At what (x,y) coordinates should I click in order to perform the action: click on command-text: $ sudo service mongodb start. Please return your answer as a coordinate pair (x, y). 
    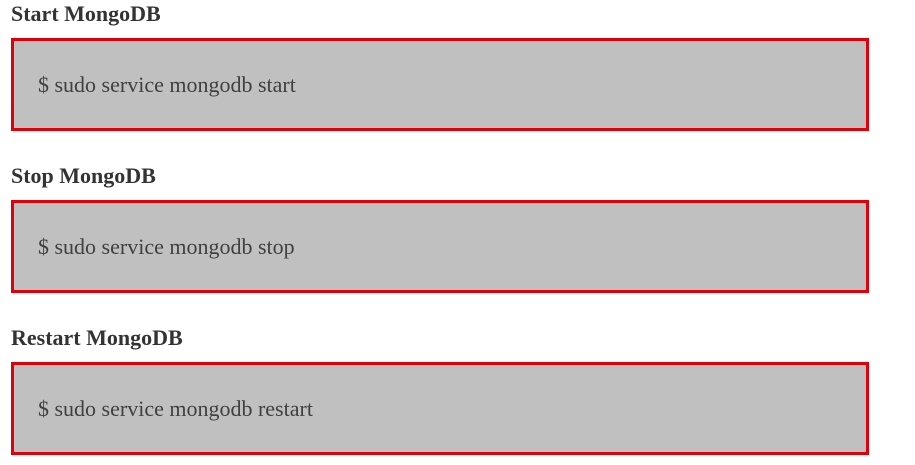
    Looking at the image, I should click on (167, 84).